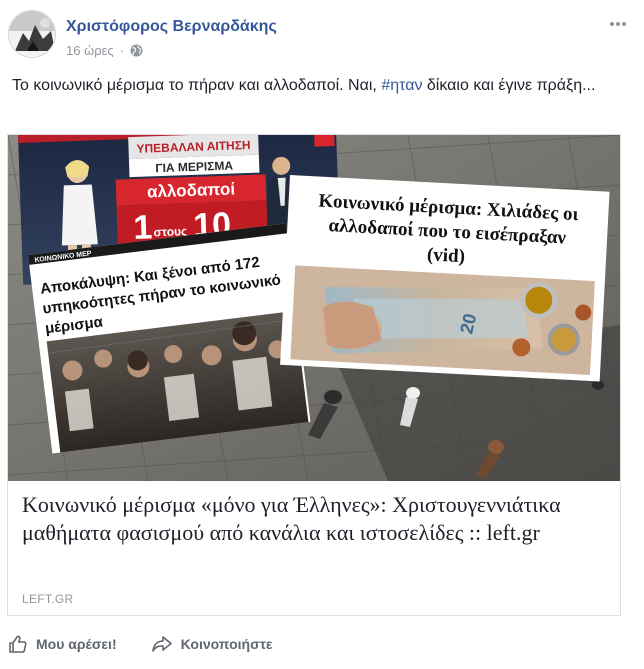  What do you see at coordinates (90, 50) in the screenshot?
I see `post-timestamp: 16 ώρες` at bounding box center [90, 50].